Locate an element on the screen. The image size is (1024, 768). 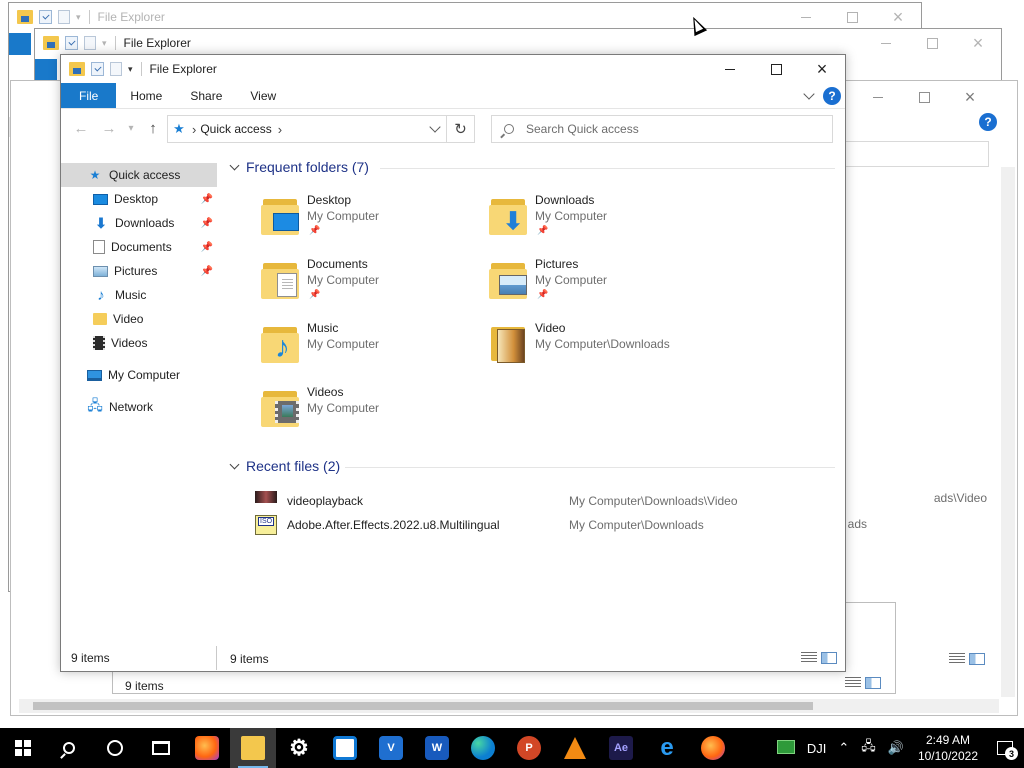
folder-tile-pictures: Pictures My Computer 📌 is located at coordinates (603, 287).